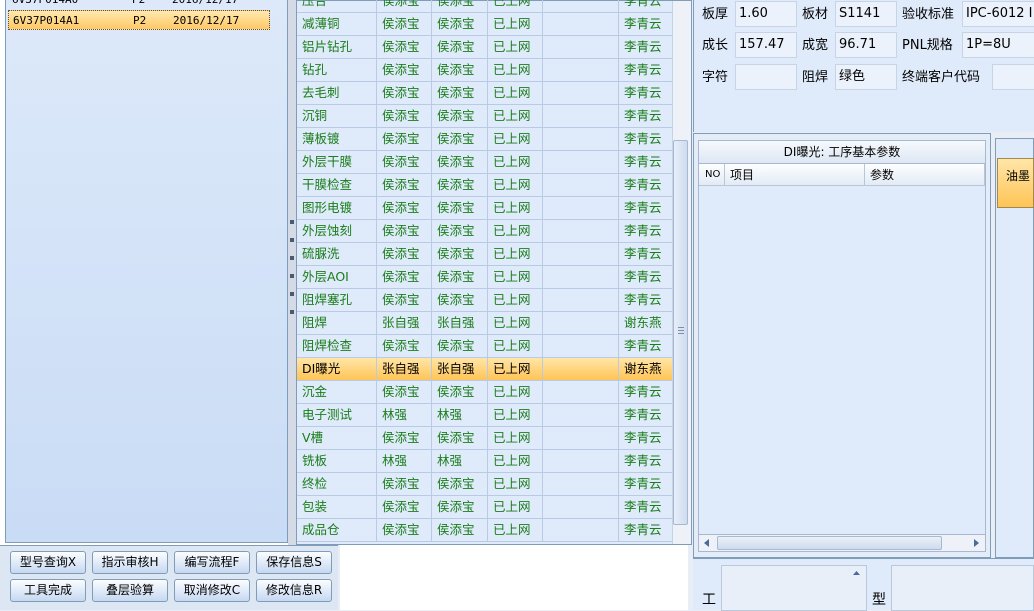 The width and height of the screenshot is (1034, 611). What do you see at coordinates (337, 231) in the screenshot?
I see `cell-process-name: 外层蚀刻` at bounding box center [337, 231].